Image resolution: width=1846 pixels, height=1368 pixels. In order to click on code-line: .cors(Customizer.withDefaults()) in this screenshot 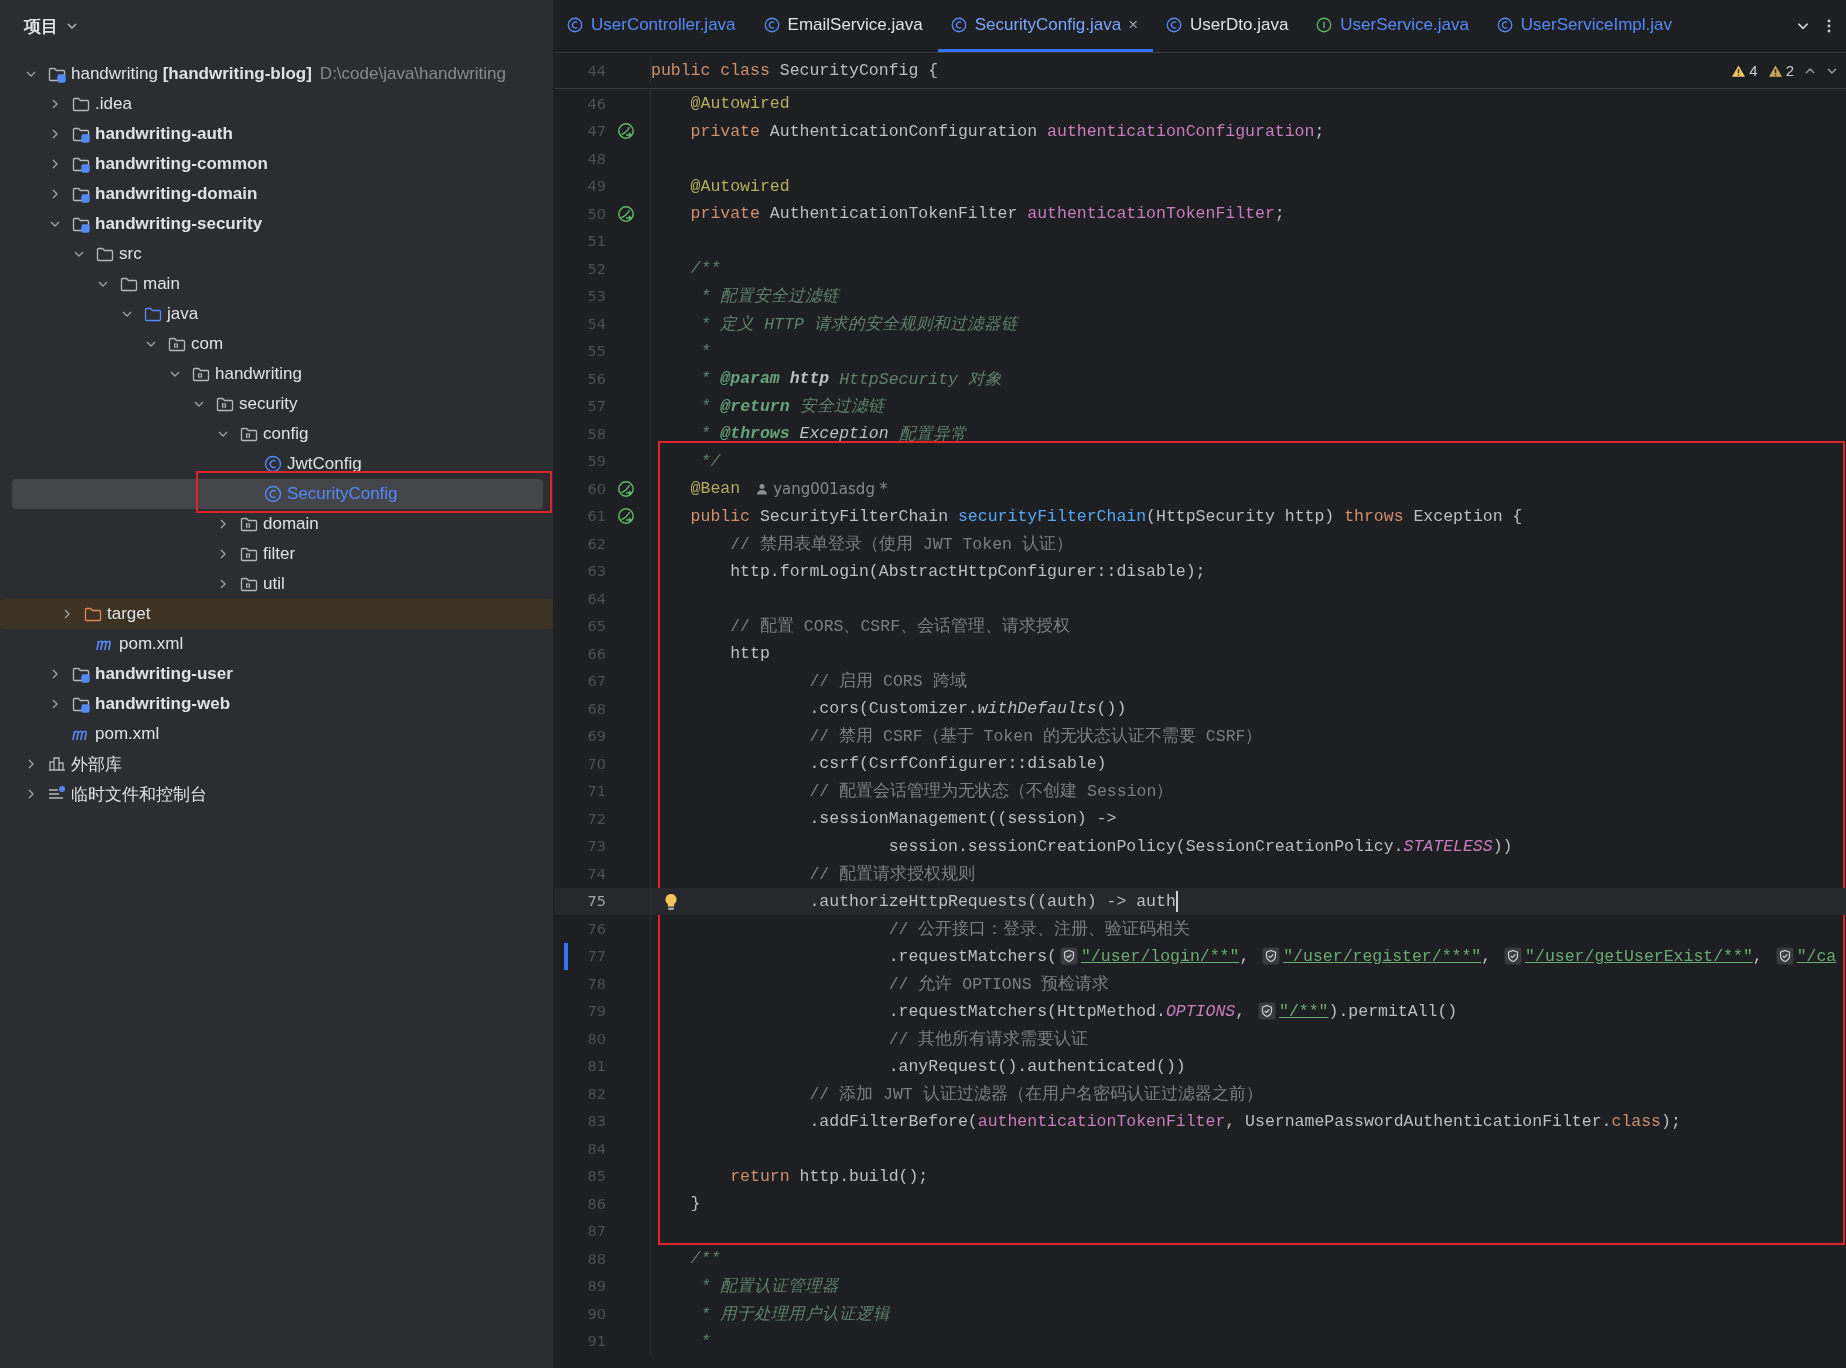, I will do `click(968, 709)`.